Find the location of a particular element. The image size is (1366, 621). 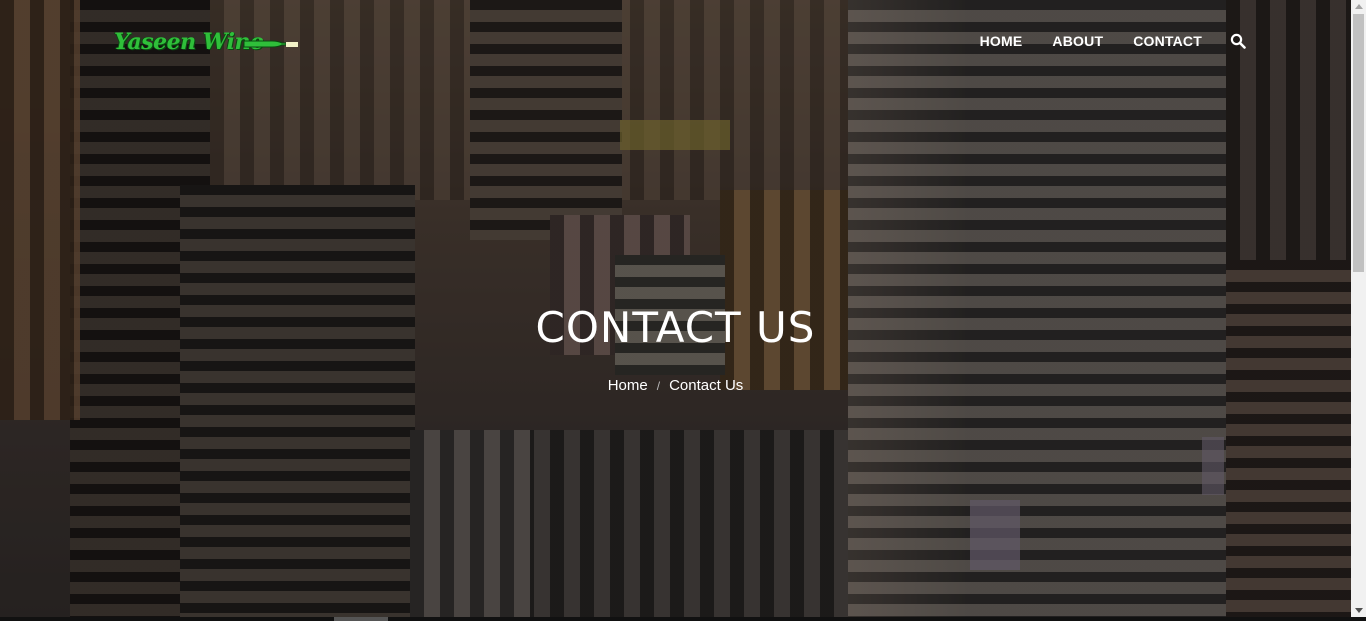

page-title: CONTACT US is located at coordinates (675, 327).